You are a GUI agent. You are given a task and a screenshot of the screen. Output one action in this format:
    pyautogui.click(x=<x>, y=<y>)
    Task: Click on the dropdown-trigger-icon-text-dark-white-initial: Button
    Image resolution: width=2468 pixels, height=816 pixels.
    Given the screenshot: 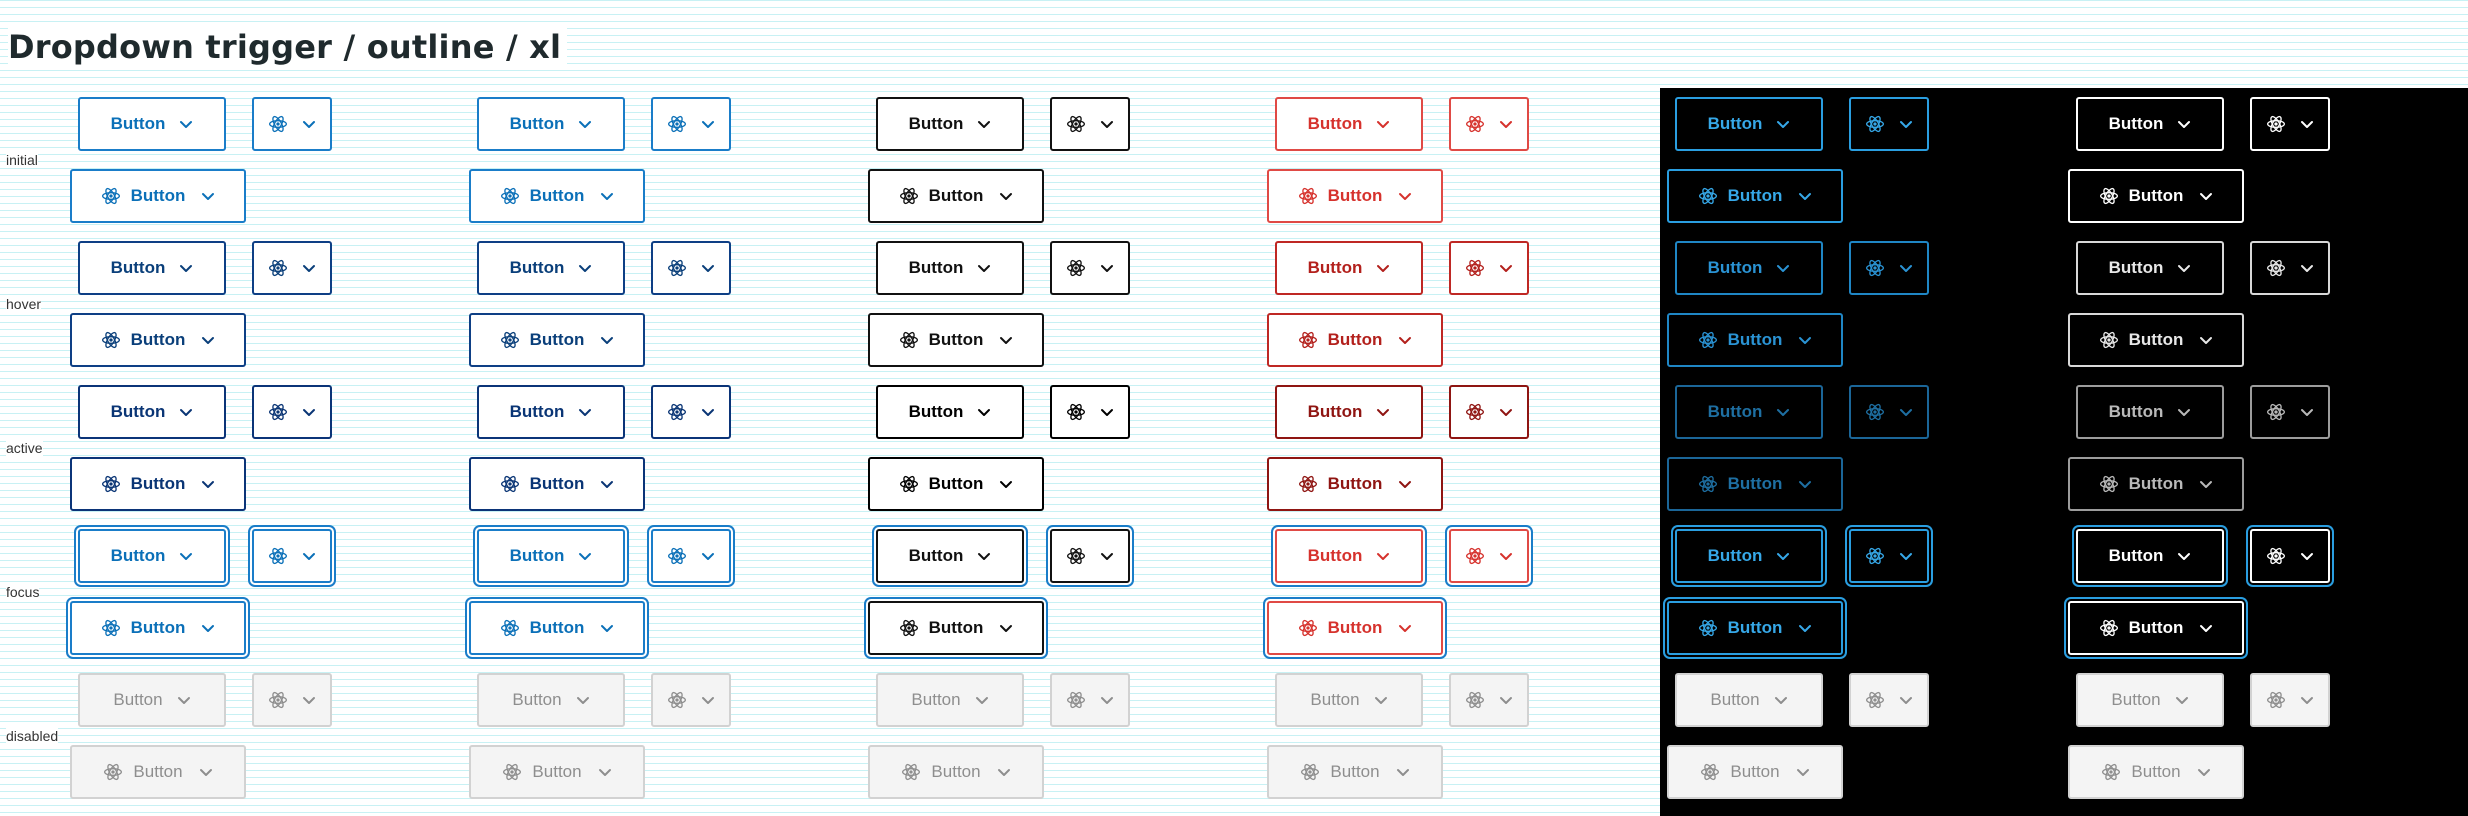 What is the action you would take?
    pyautogui.click(x=2156, y=196)
    